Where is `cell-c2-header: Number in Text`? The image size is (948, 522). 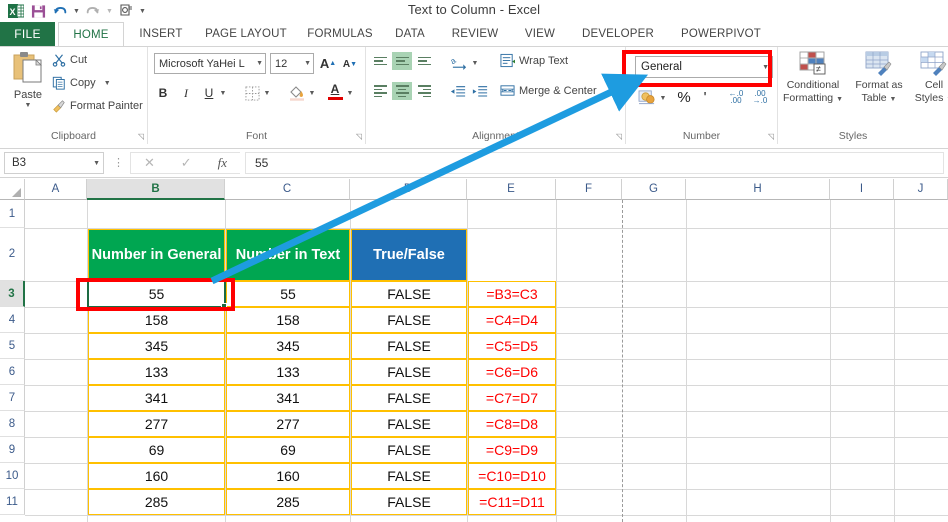 cell-c2-header: Number in Text is located at coordinates (288, 255).